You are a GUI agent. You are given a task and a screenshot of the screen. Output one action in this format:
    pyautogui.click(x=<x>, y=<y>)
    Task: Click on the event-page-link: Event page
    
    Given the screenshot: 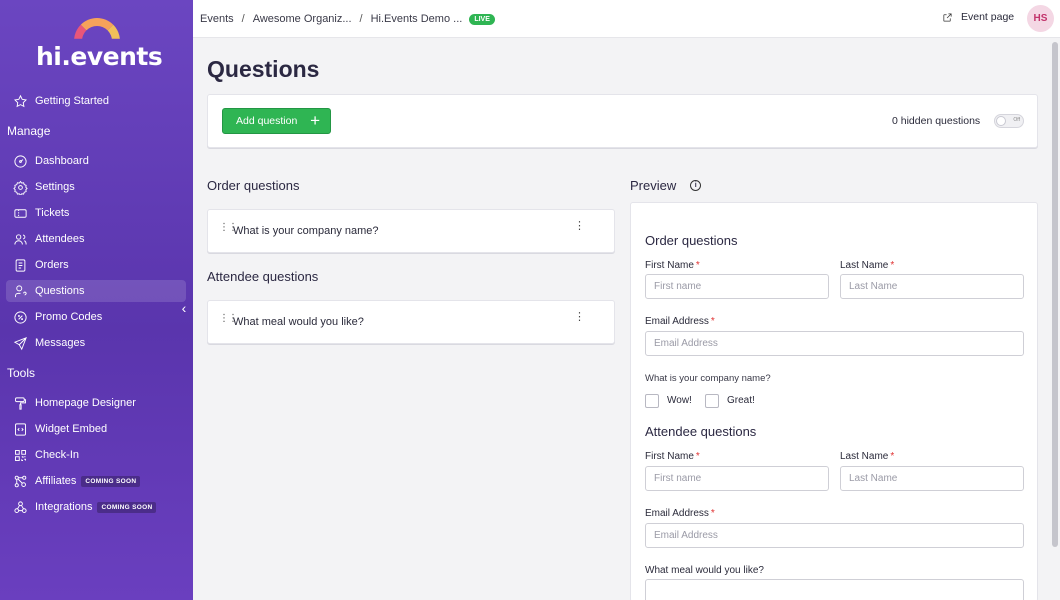 What is the action you would take?
    pyautogui.click(x=978, y=17)
    